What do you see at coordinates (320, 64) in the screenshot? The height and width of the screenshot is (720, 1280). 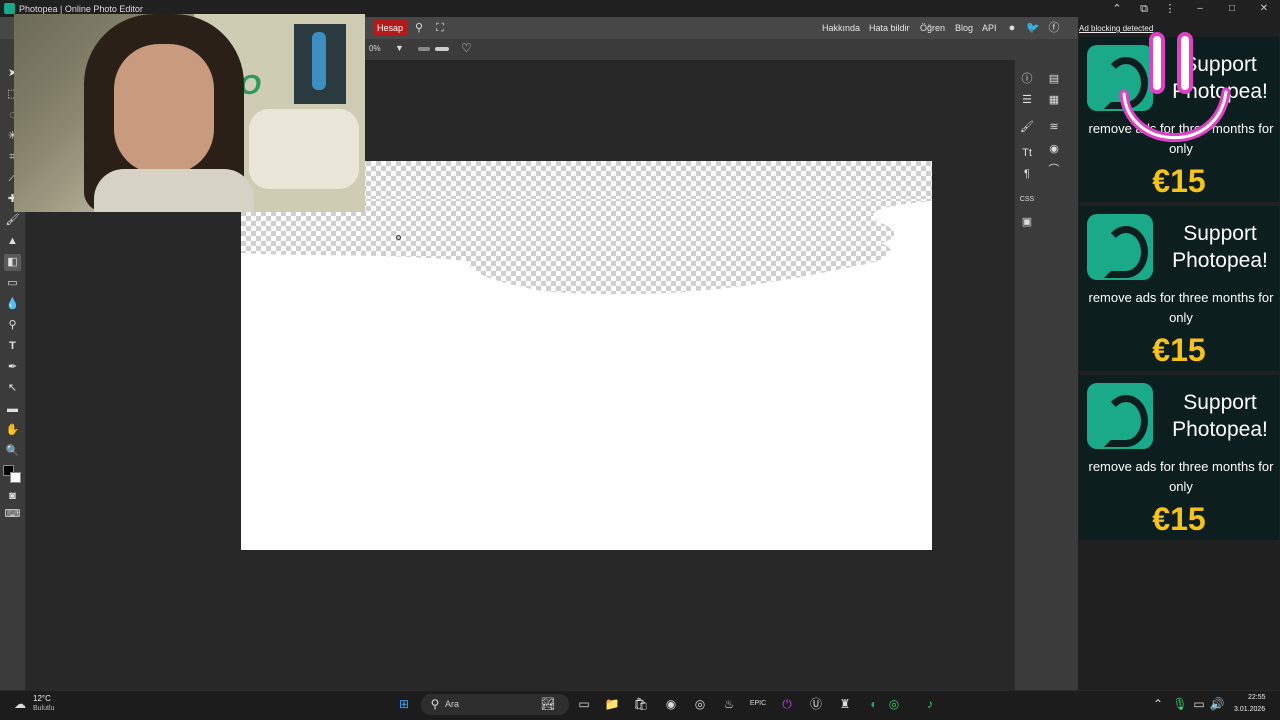 I see `parrot-poster` at bounding box center [320, 64].